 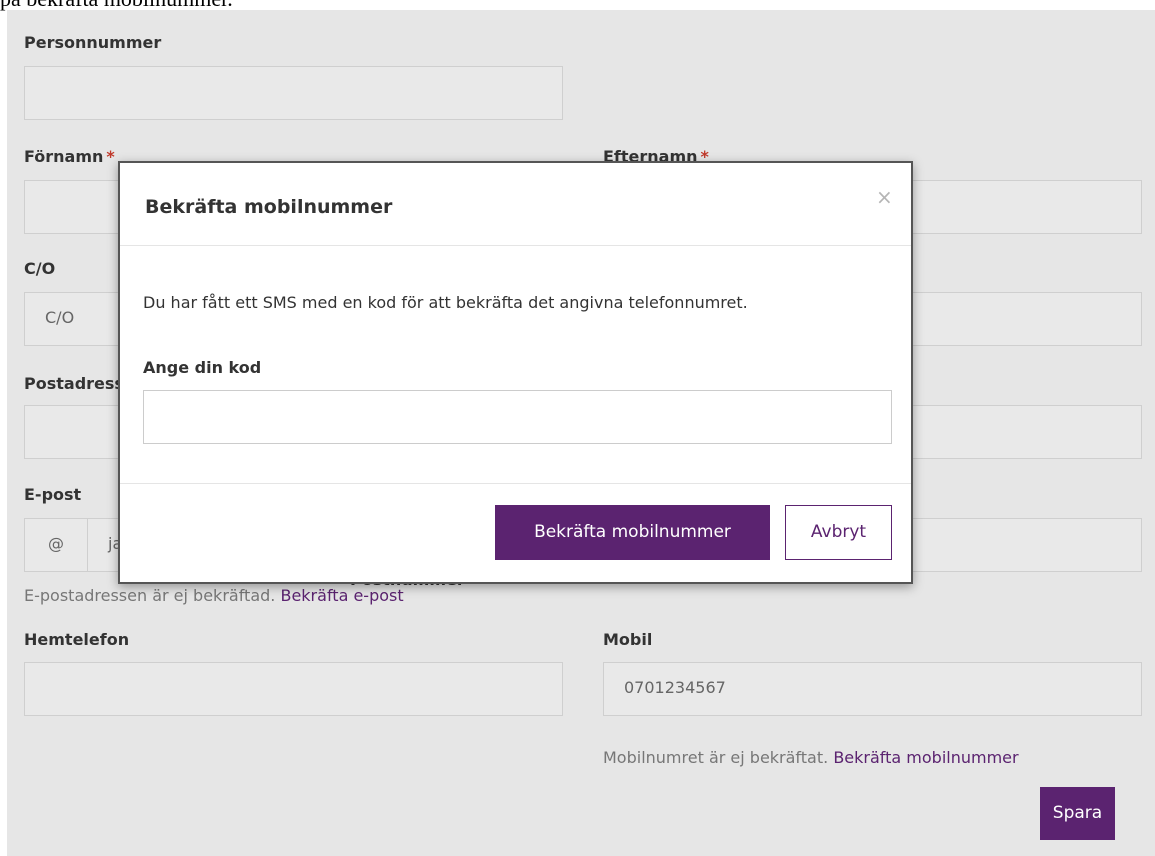 I want to click on confirm-mobile-button: Bekräfta mobilnummer, so click(x=632, y=532).